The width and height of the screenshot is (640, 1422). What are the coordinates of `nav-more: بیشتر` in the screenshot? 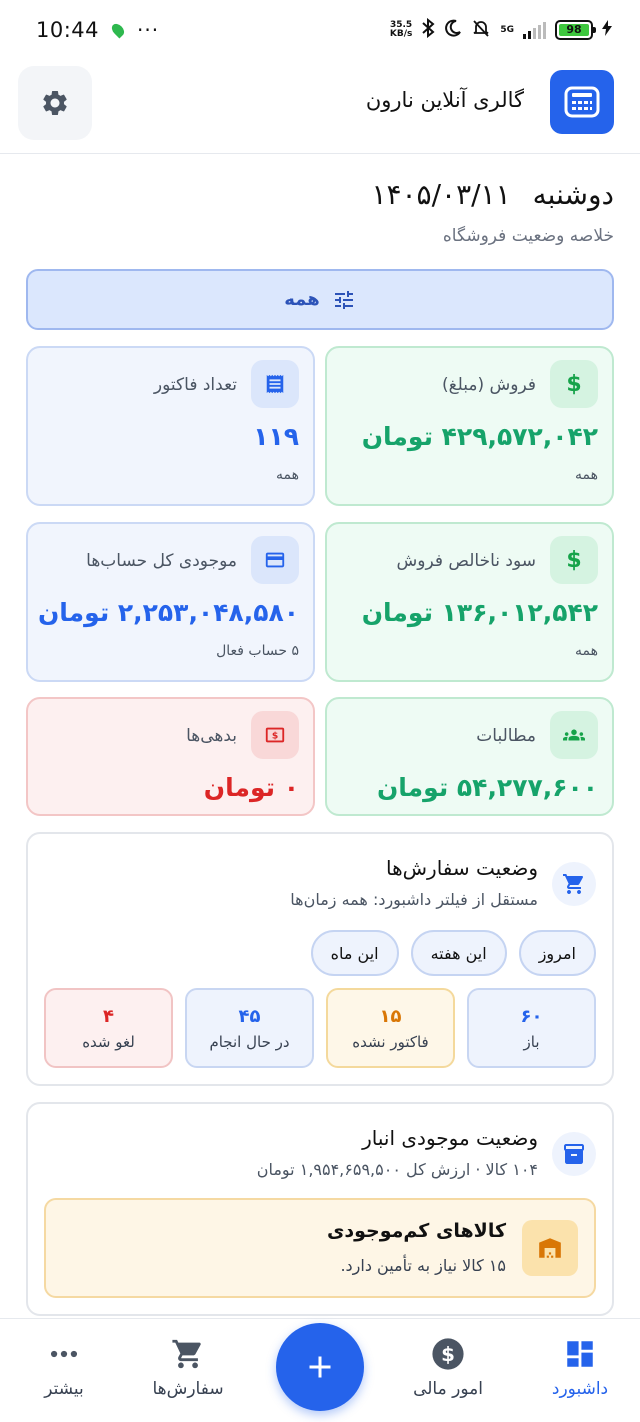 It's located at (64, 1368).